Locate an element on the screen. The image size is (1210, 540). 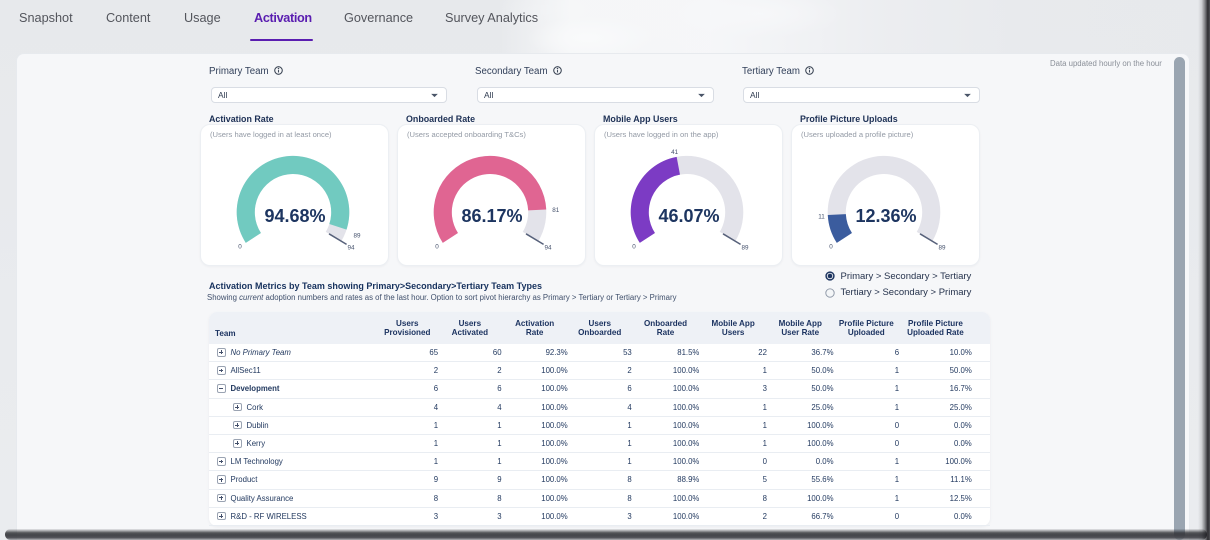
svg-text: 12.36% is located at coordinates (885, 216).